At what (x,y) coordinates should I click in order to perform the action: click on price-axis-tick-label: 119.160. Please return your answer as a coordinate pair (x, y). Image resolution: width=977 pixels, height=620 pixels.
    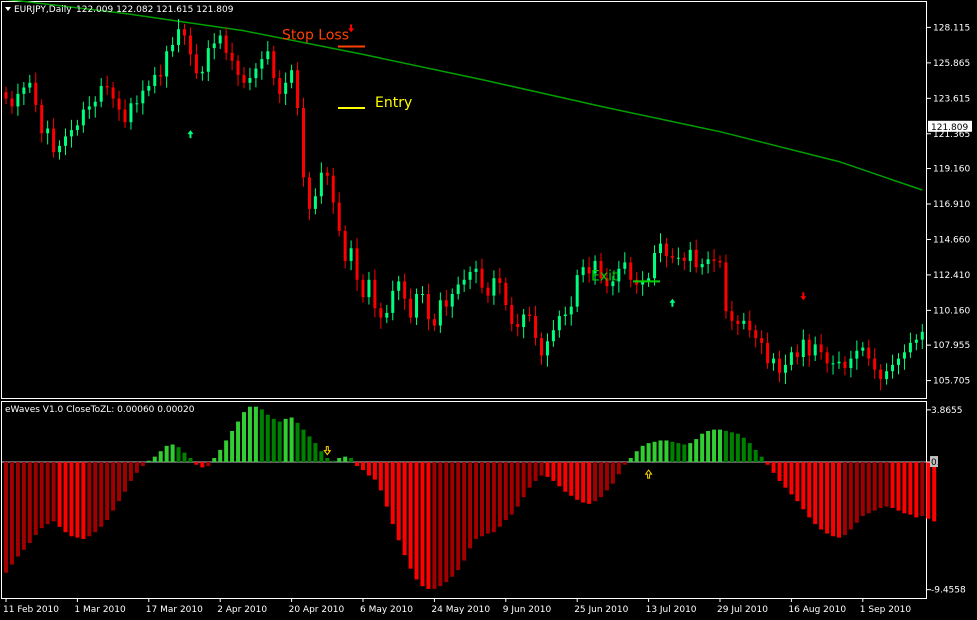
    Looking at the image, I should click on (951, 170).